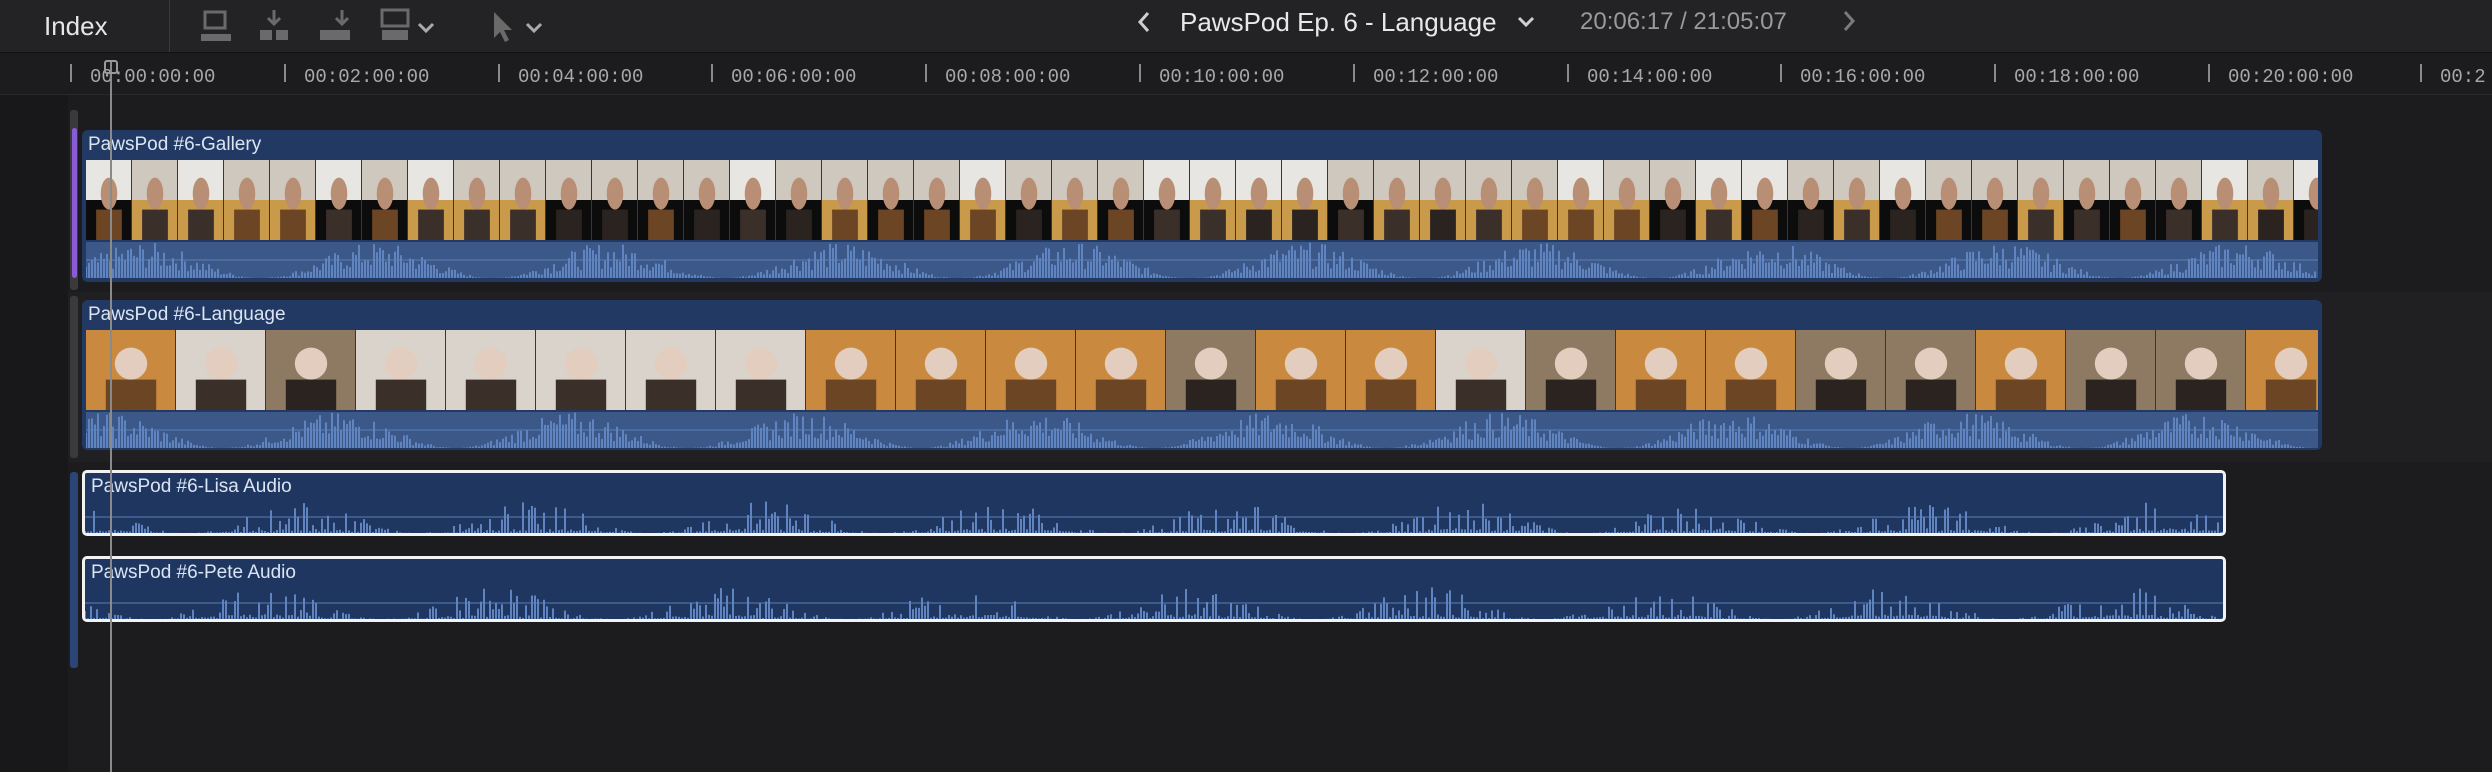 This screenshot has width=2492, height=772. What do you see at coordinates (503, 26) in the screenshot?
I see `select-tool-arrow-icon` at bounding box center [503, 26].